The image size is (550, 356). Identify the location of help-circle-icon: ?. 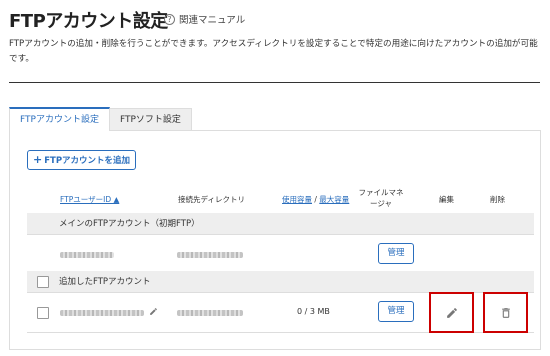
(169, 19).